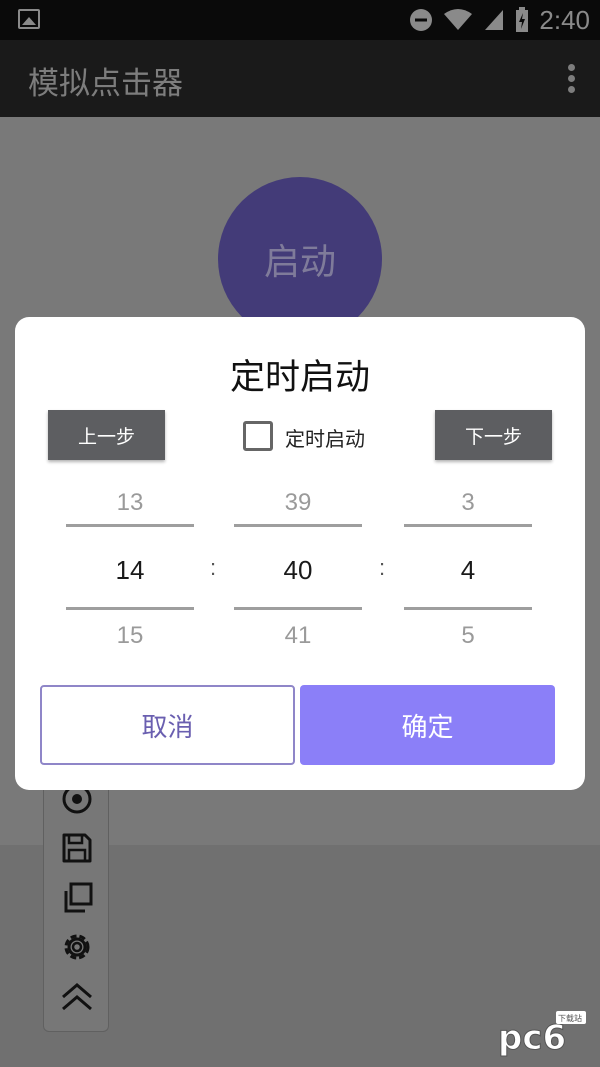 This screenshot has height=1067, width=600. What do you see at coordinates (299, 262) in the screenshot?
I see `start-button-label: 启动` at bounding box center [299, 262].